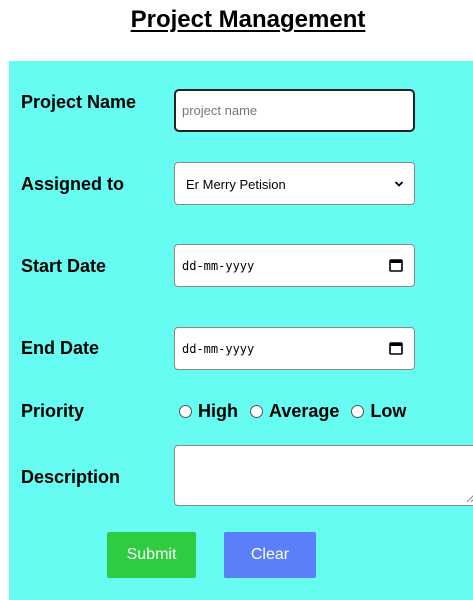 The width and height of the screenshot is (473, 600). Describe the element at coordinates (469, 498) in the screenshot. I see `resize-grip-icon` at that location.